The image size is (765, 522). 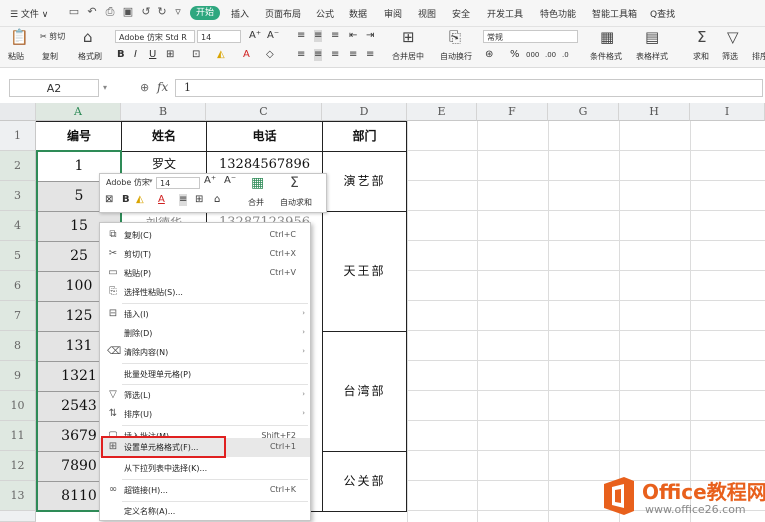 I want to click on italic-icon: I, so click(x=135, y=55).